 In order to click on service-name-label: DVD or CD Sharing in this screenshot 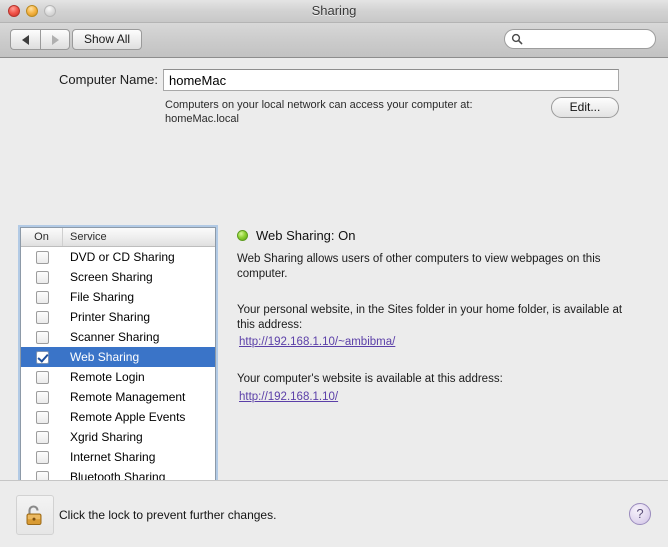, I will do `click(122, 257)`.